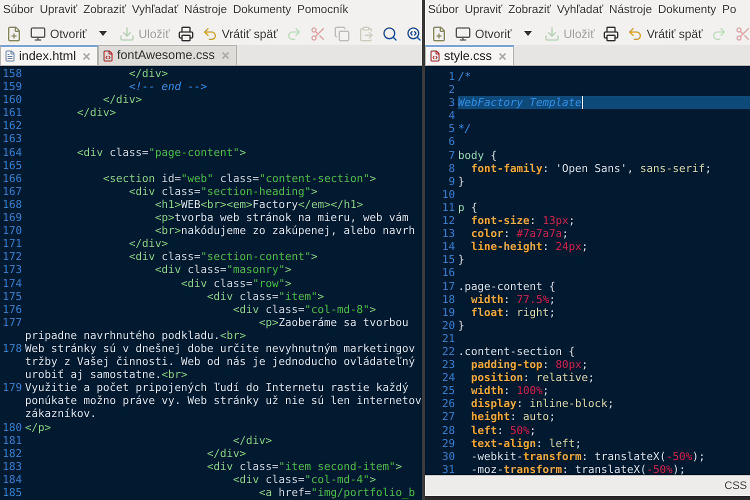  Describe the element at coordinates (451, 77) in the screenshot. I see `line-number: 1` at that location.